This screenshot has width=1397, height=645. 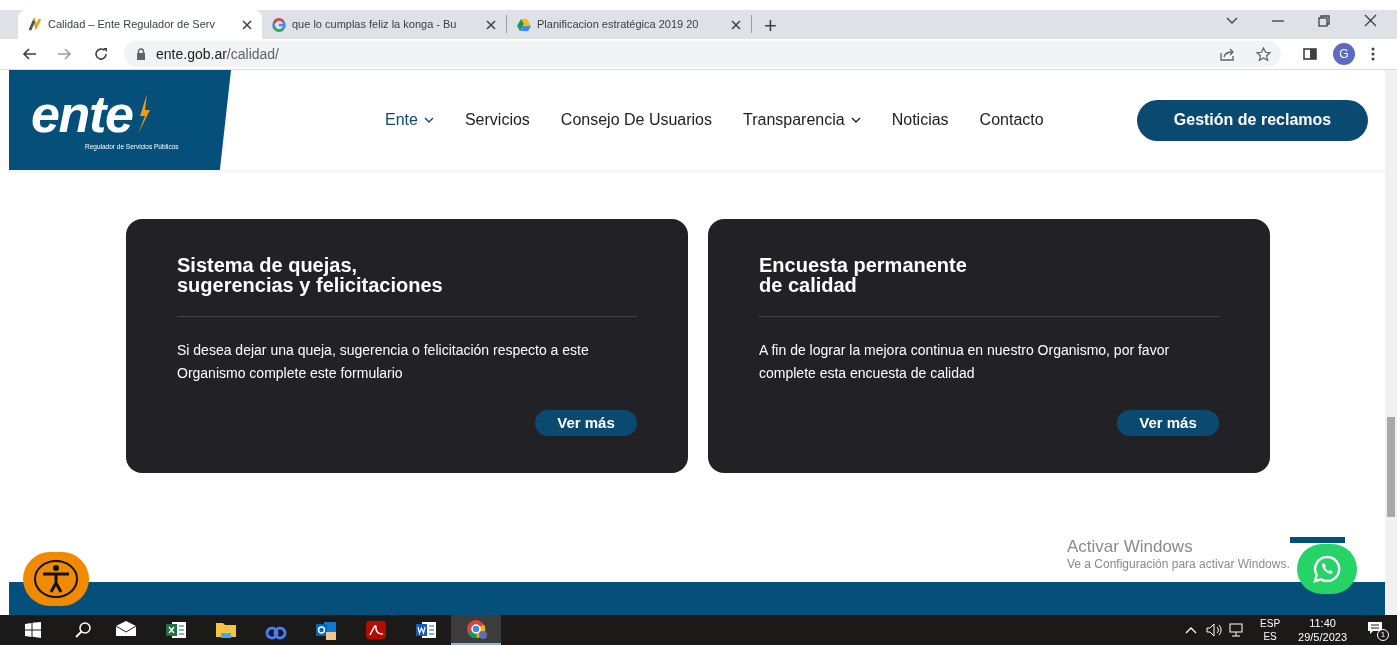 What do you see at coordinates (1373, 54) in the screenshot?
I see `more-menu-icon` at bounding box center [1373, 54].